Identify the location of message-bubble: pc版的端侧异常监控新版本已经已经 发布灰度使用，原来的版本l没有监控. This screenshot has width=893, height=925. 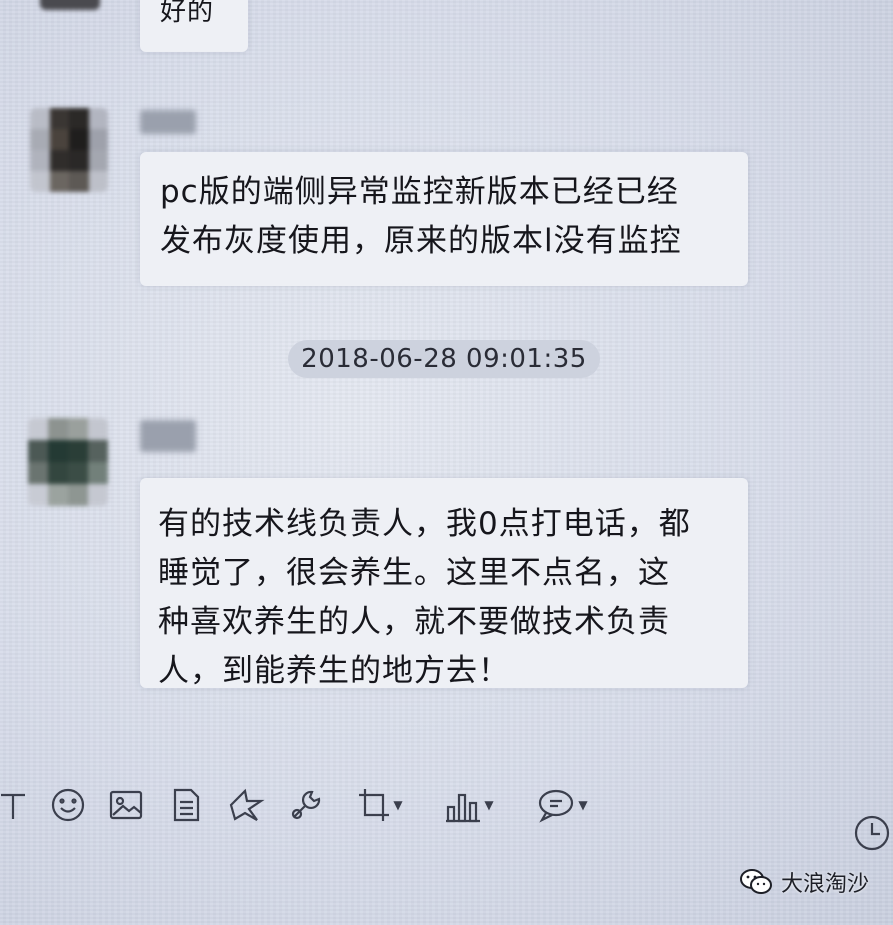
(444, 219).